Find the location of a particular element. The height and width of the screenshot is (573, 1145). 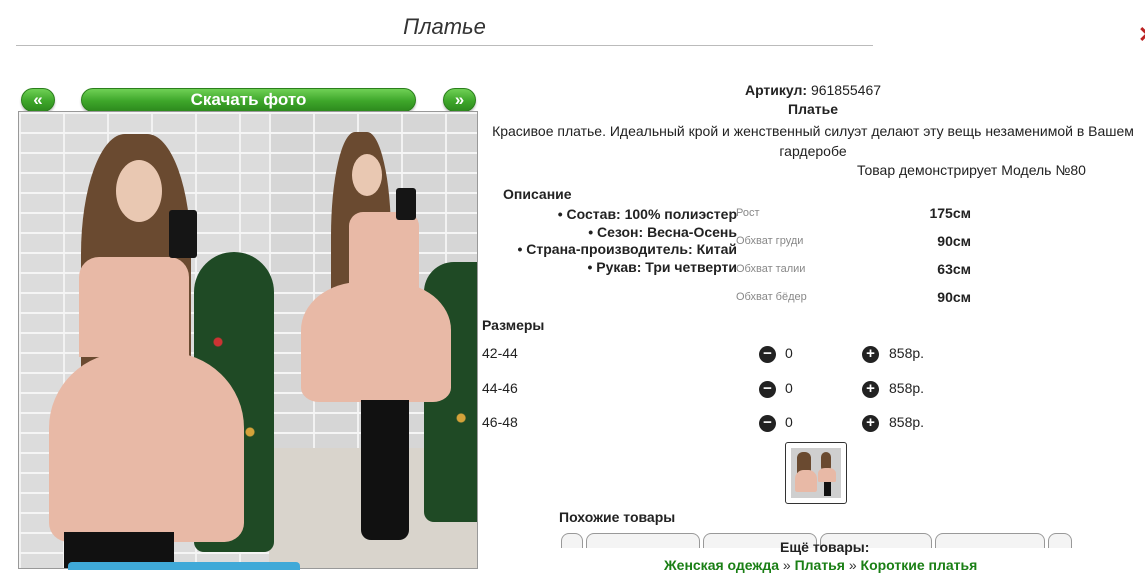

measure-label-waist: Обхват талии is located at coordinates (771, 269).